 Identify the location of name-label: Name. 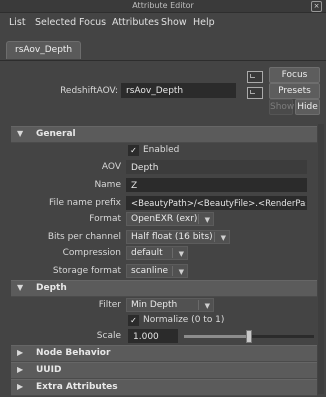
(107, 185).